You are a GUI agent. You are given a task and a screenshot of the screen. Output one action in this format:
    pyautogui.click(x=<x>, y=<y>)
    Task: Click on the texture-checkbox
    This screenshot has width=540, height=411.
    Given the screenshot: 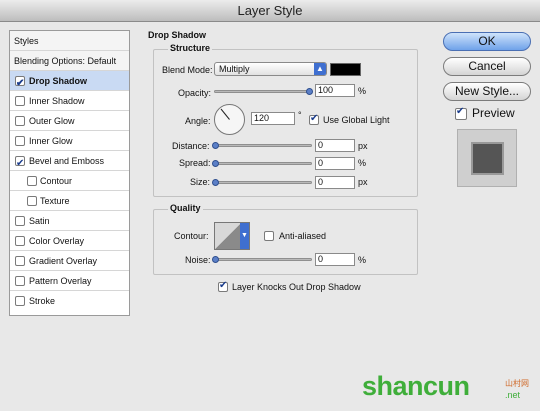 What is the action you would take?
    pyautogui.click(x=32, y=201)
    